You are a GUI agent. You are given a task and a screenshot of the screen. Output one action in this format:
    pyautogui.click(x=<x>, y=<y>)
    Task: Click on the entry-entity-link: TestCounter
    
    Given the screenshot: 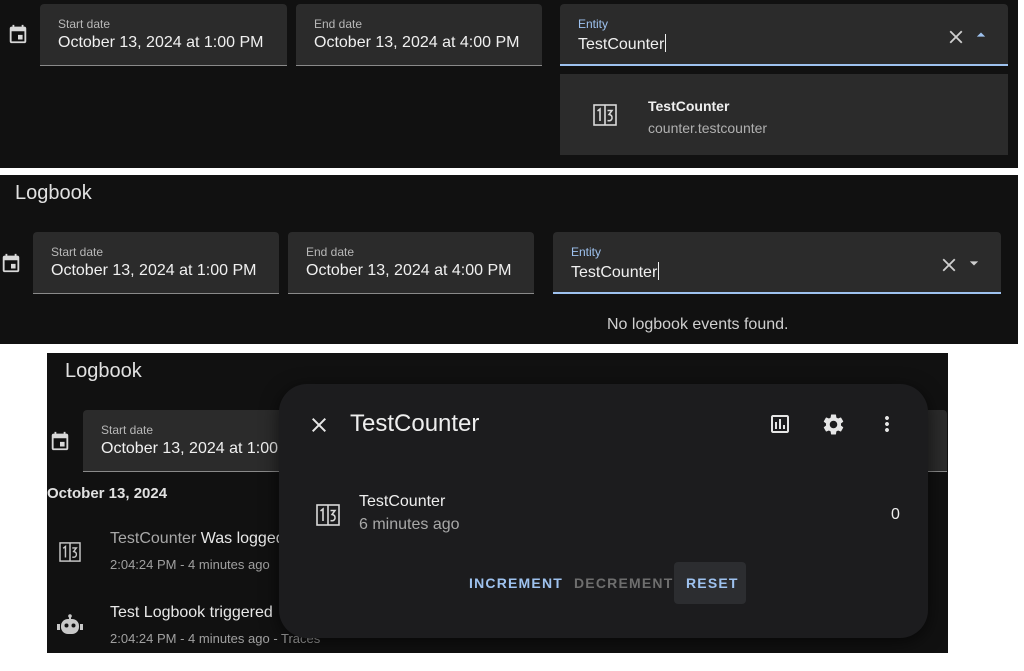 What is the action you would take?
    pyautogui.click(x=153, y=538)
    